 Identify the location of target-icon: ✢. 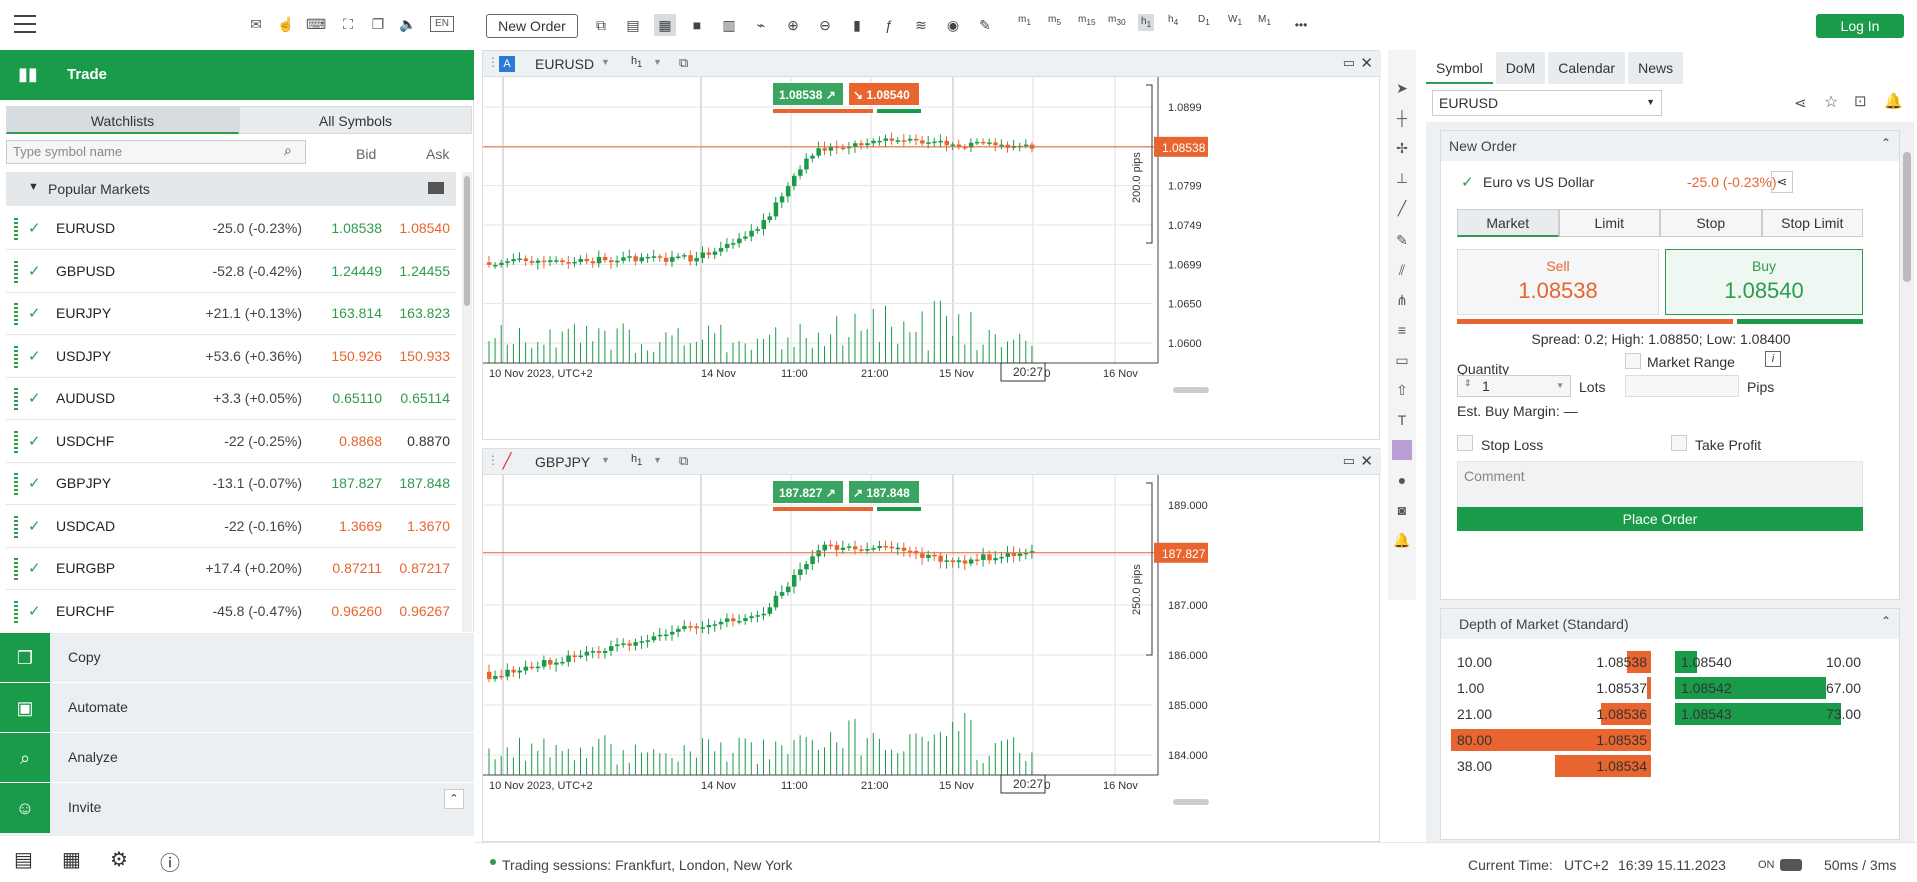
(1402, 148).